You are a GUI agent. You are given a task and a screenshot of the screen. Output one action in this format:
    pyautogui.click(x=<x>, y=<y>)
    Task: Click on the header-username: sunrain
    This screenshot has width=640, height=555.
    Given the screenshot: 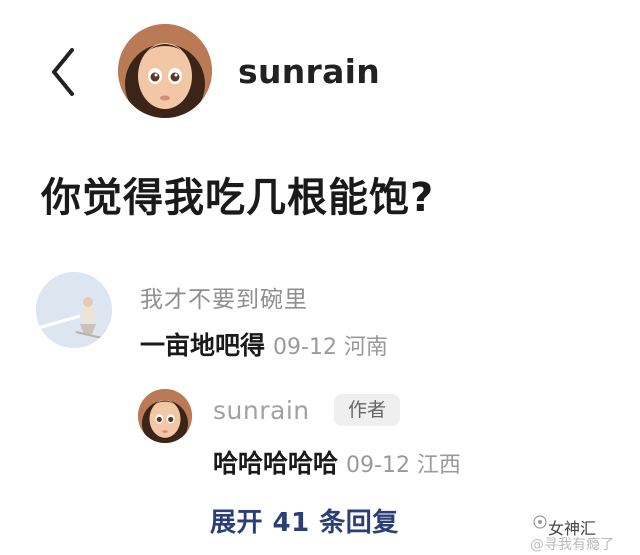 What is the action you would take?
    pyautogui.click(x=309, y=71)
    